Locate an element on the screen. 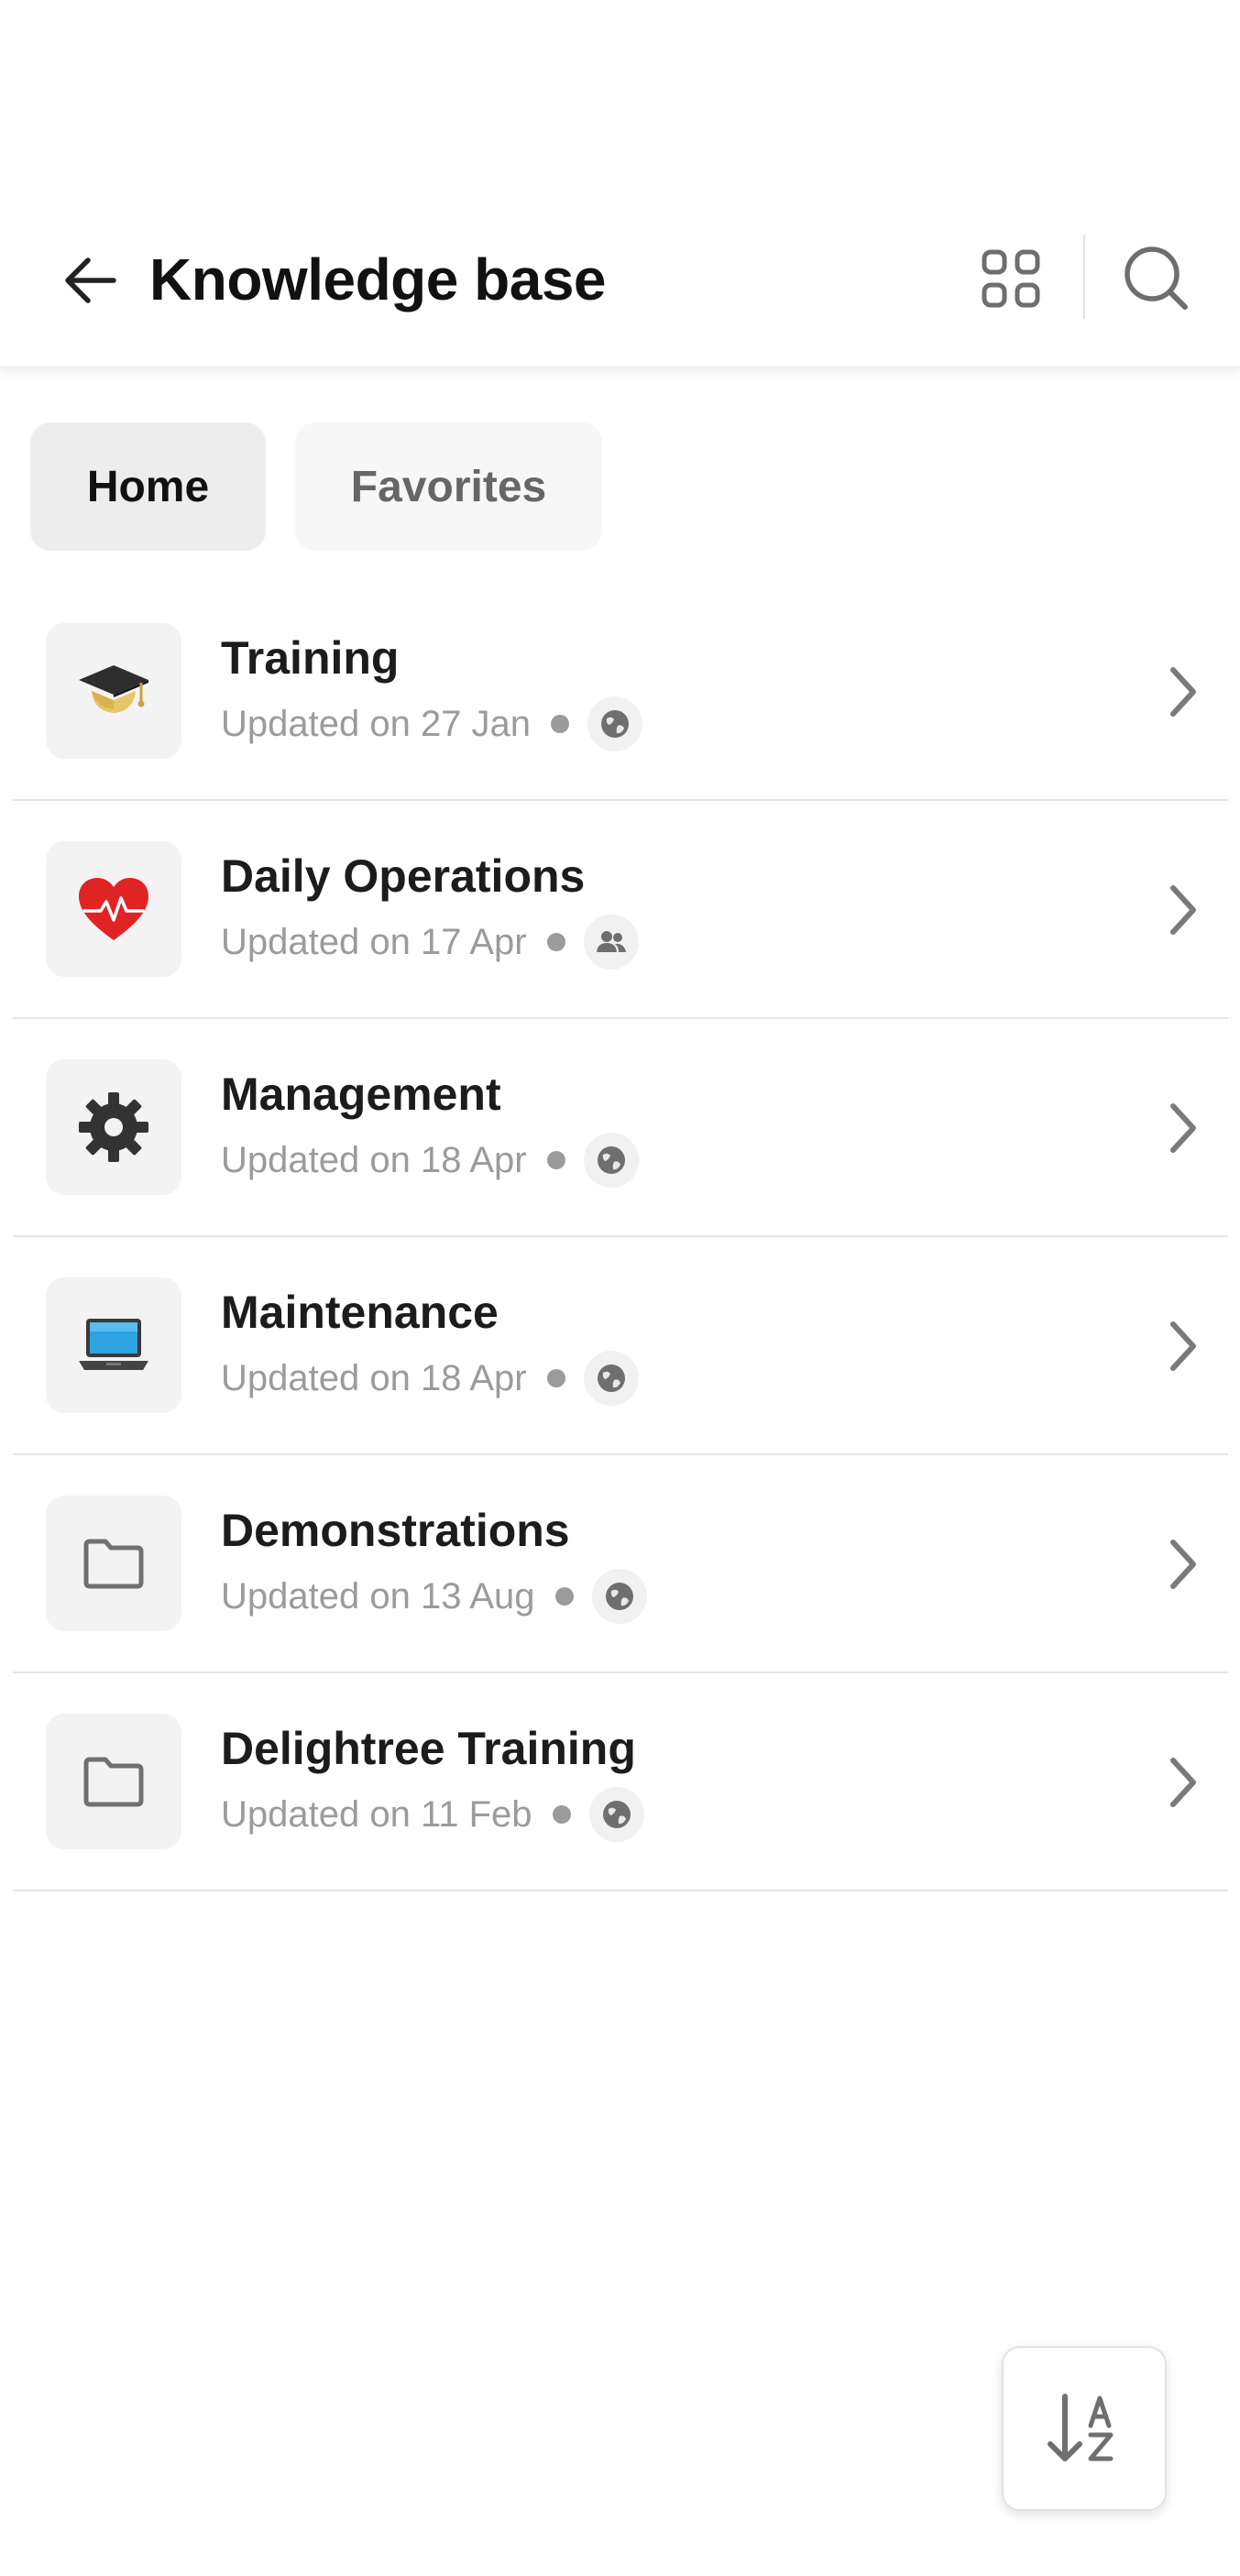 This screenshot has height=2576, width=1240. list-item-delightree-training: Delightree Training Updated on 11 Feb is located at coordinates (620, 1782).